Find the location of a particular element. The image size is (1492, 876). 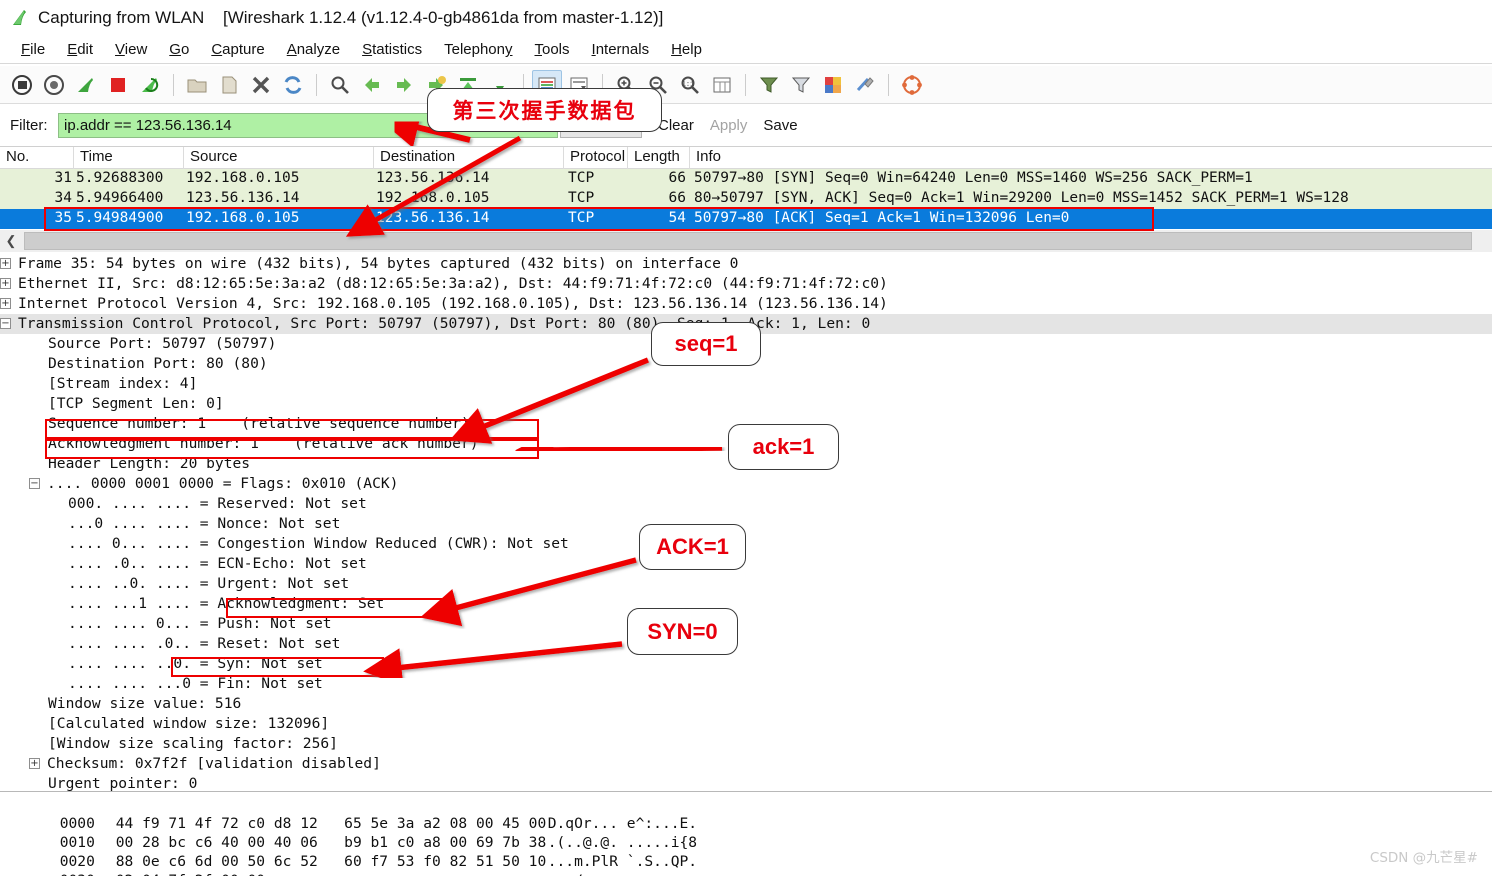

menu-label-tools: ools is located at coordinates (556, 49).